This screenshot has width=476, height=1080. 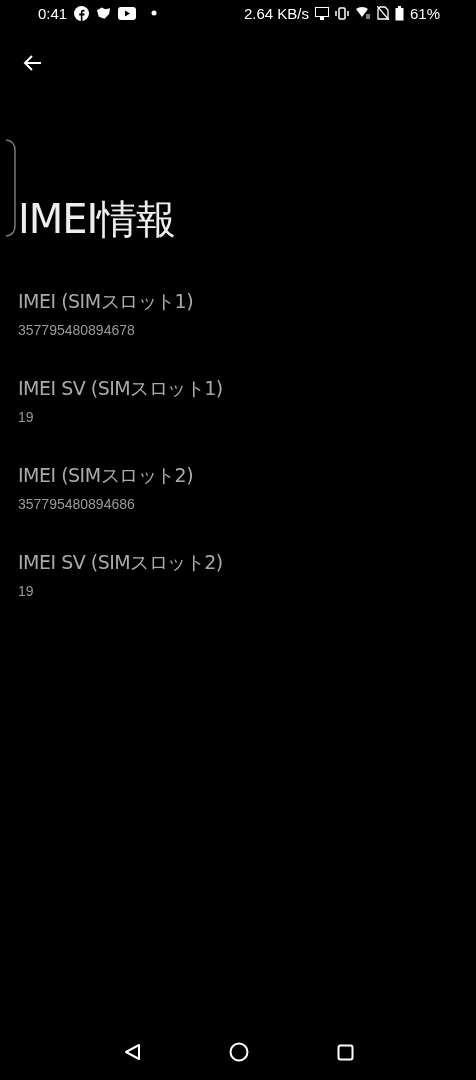 I want to click on facebook-icon, so click(x=82, y=13).